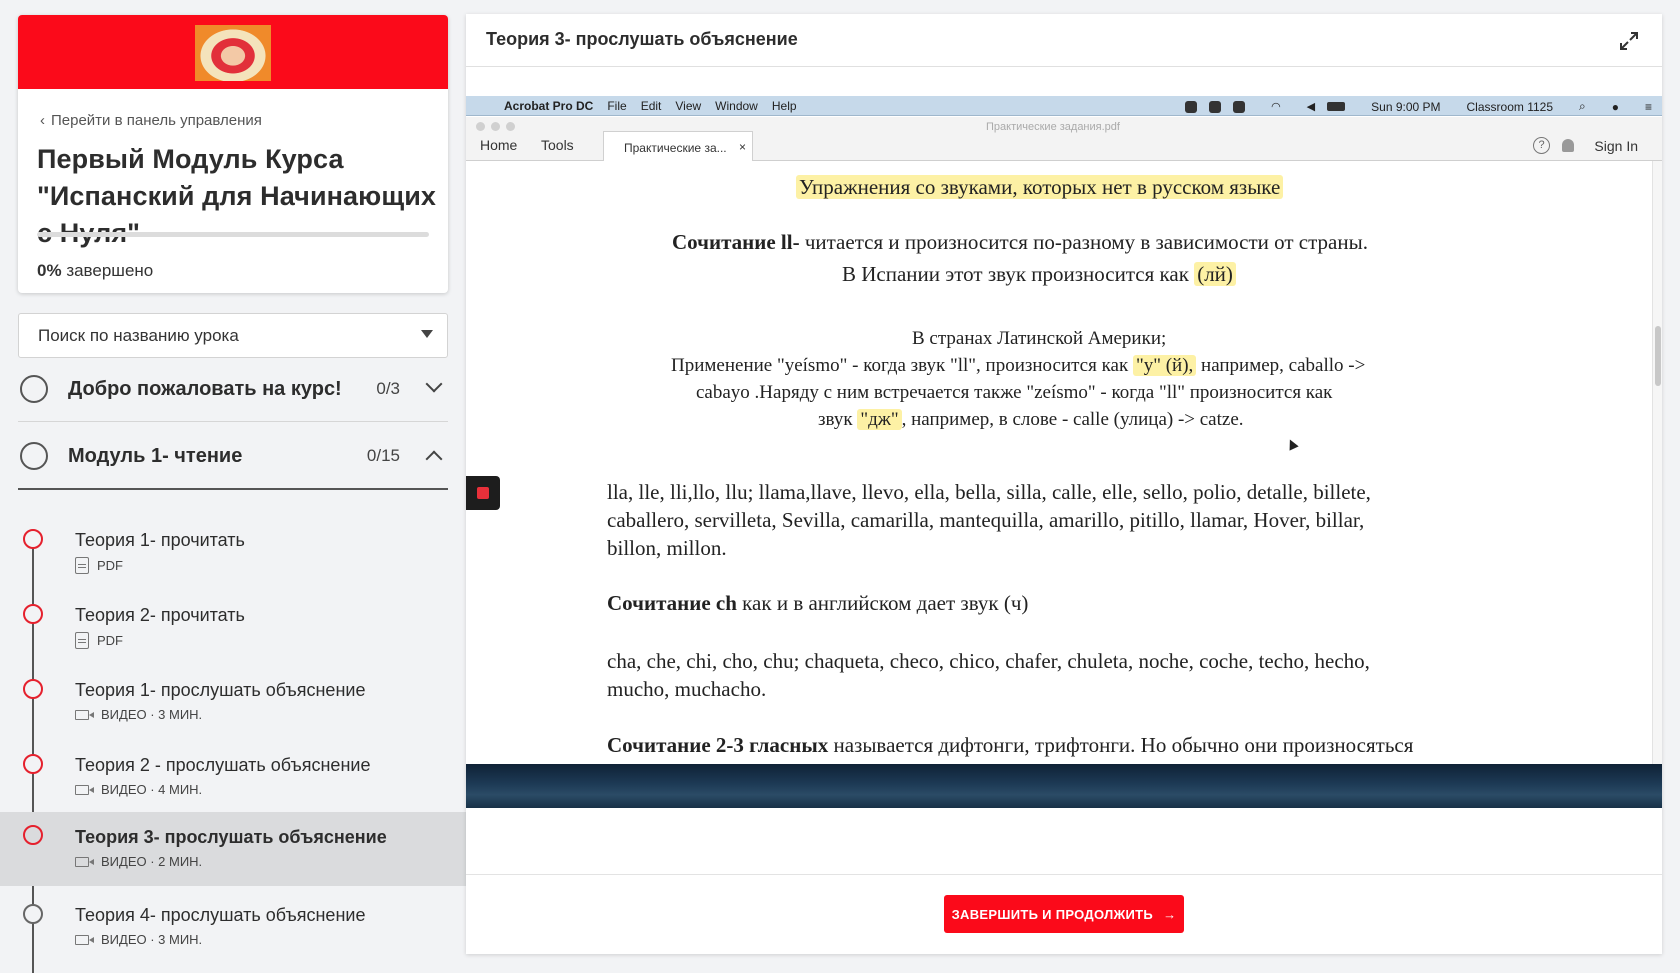 This screenshot has width=1680, height=973. What do you see at coordinates (233, 234) in the screenshot?
I see `course-progress-bar` at bounding box center [233, 234].